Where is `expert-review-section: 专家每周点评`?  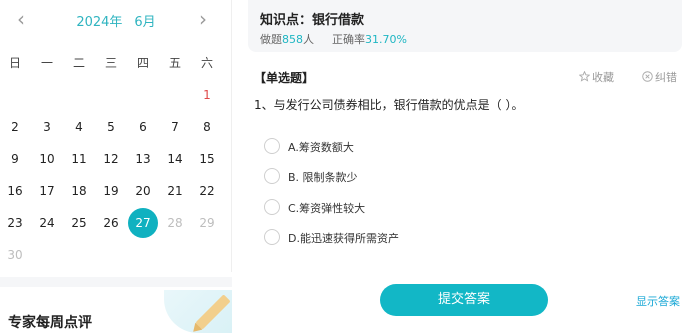 expert-review-section: 专家每周点评 is located at coordinates (116, 311).